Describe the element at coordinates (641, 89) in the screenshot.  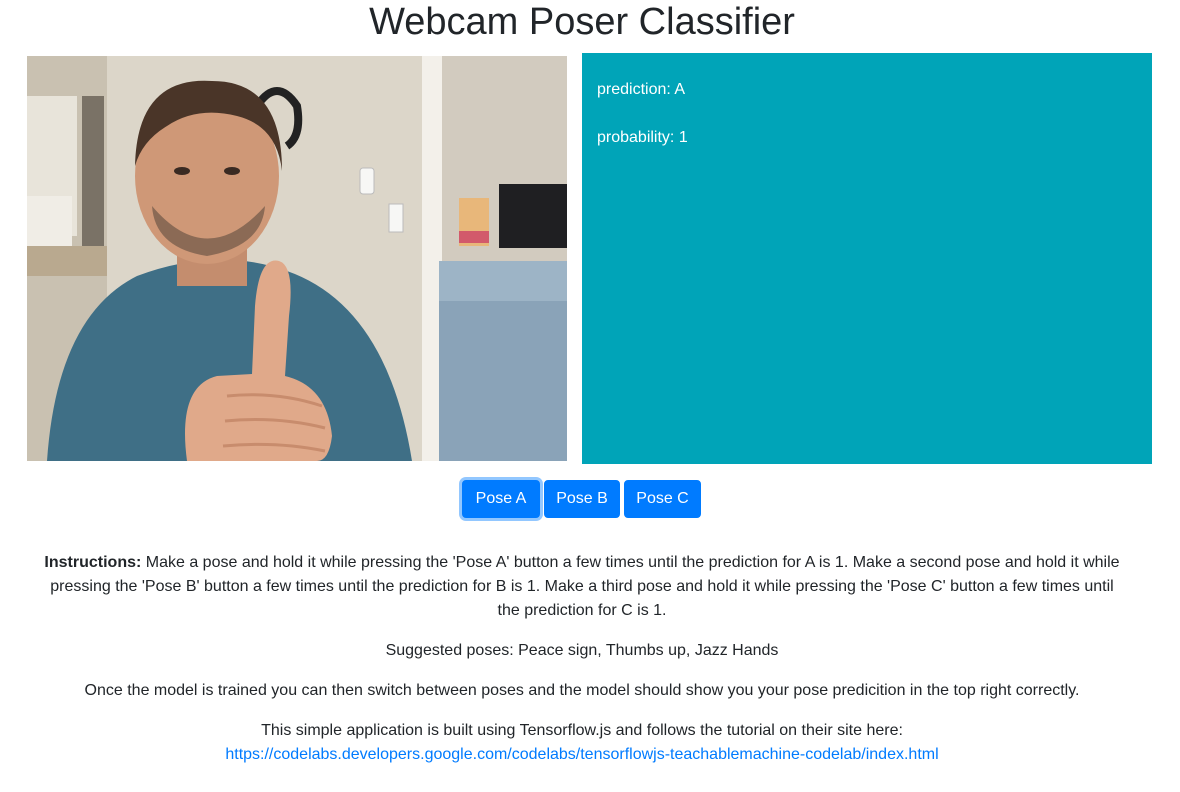
I see `prediction-label: prediction: A` at that location.